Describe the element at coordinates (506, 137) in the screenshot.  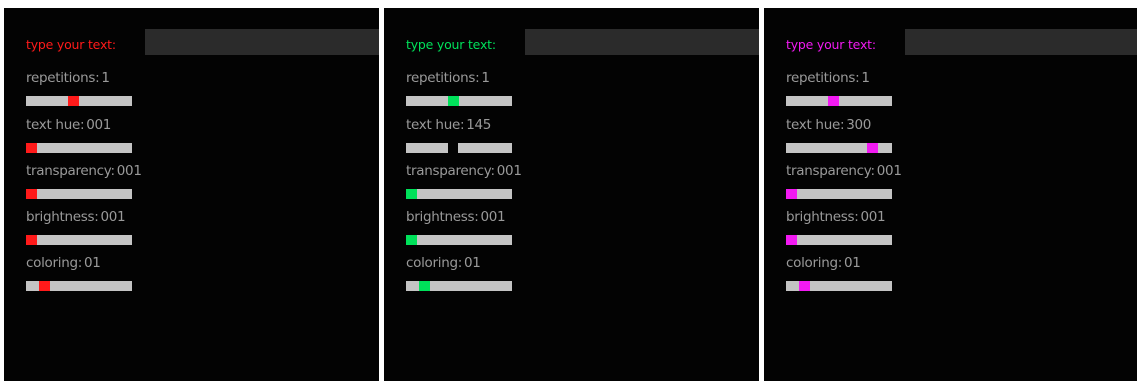
I see `text-hue-control: text hue: 145` at that location.